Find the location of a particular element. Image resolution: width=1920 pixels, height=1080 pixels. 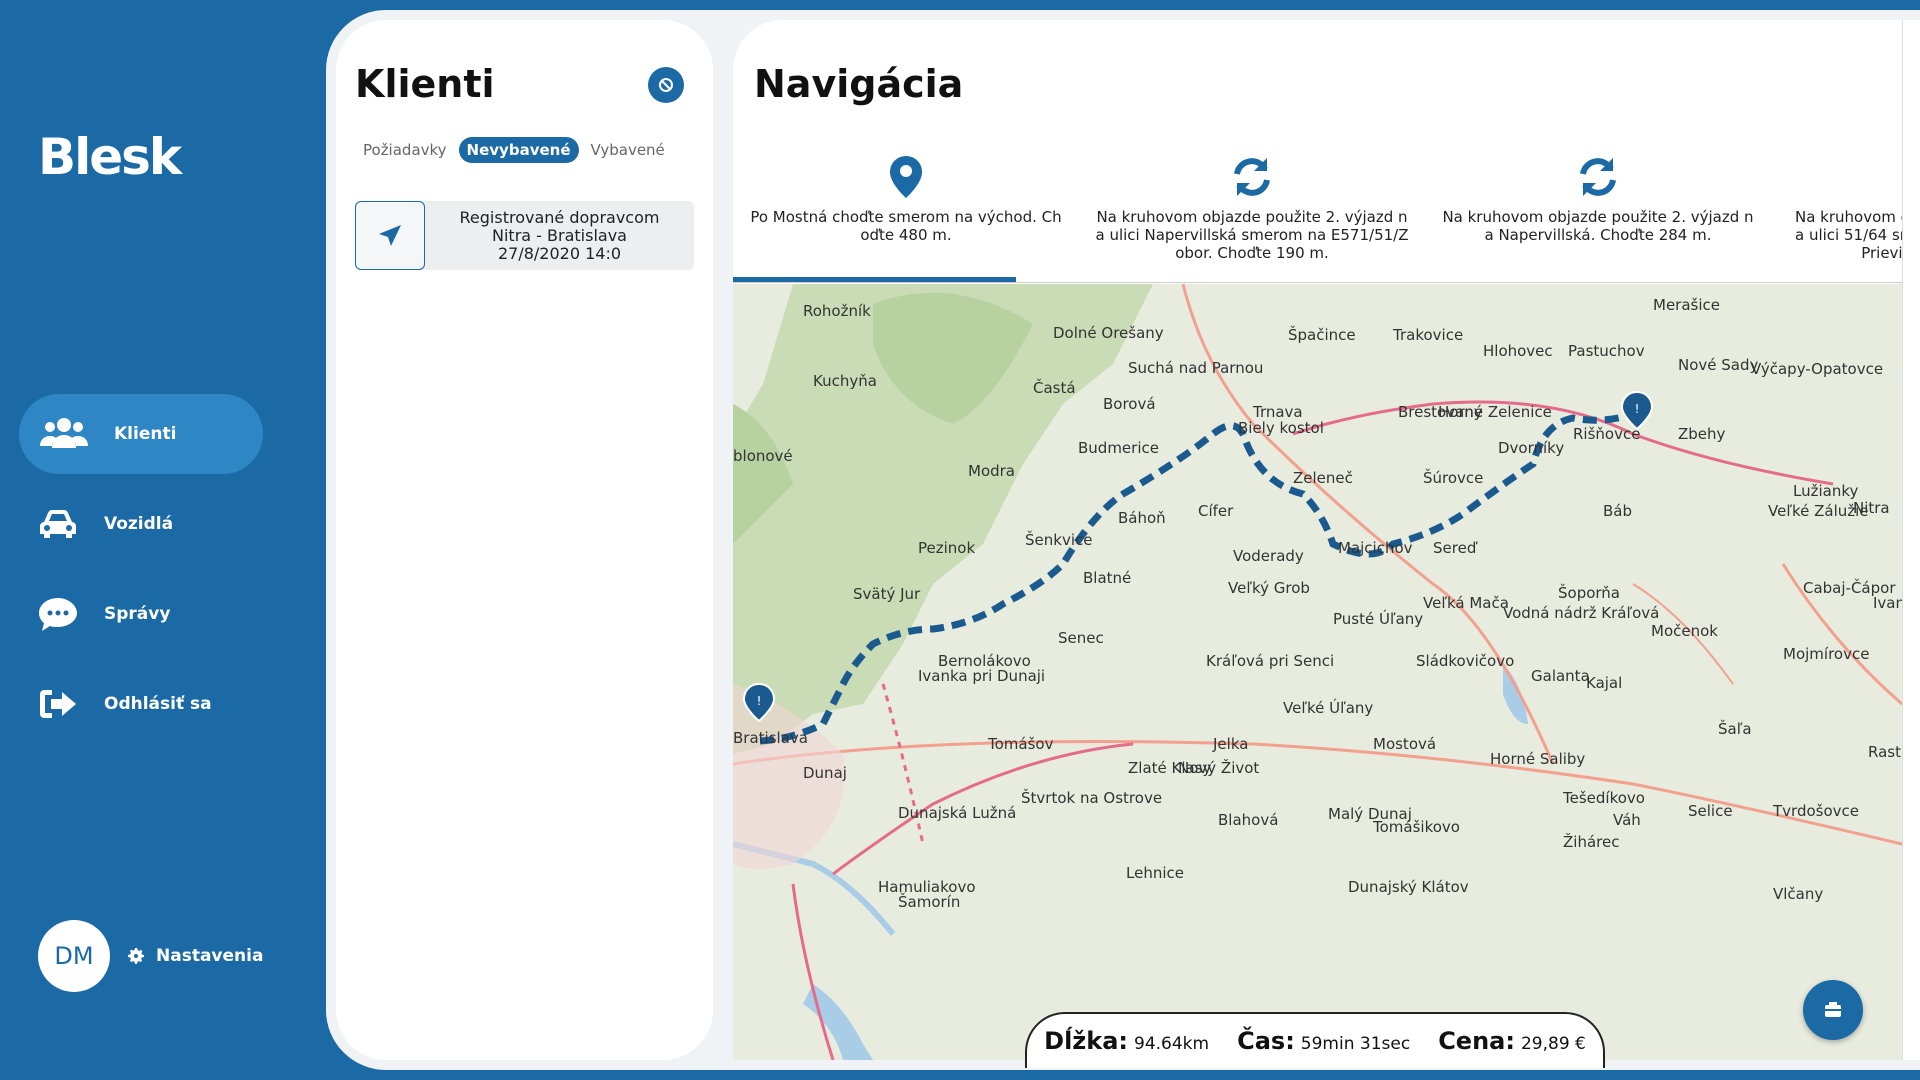

map-place-label: Rišňovce is located at coordinates (1606, 434).